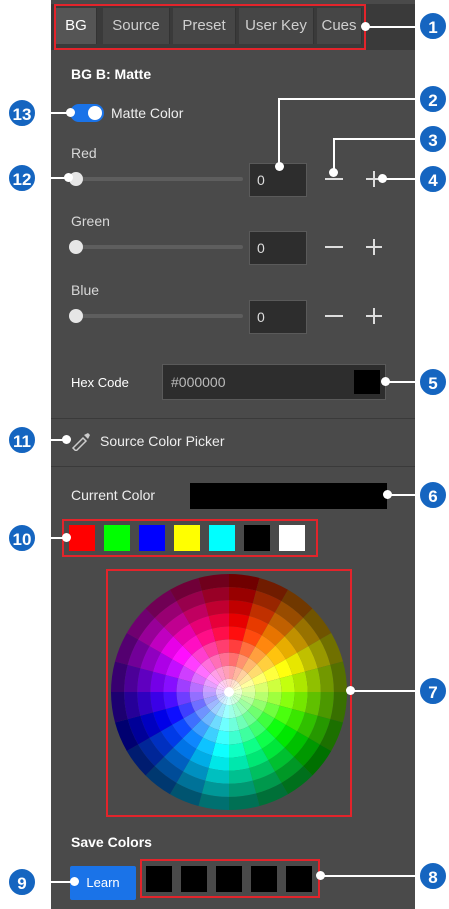  What do you see at coordinates (334, 316) in the screenshot?
I see `blue-minus-button` at bounding box center [334, 316].